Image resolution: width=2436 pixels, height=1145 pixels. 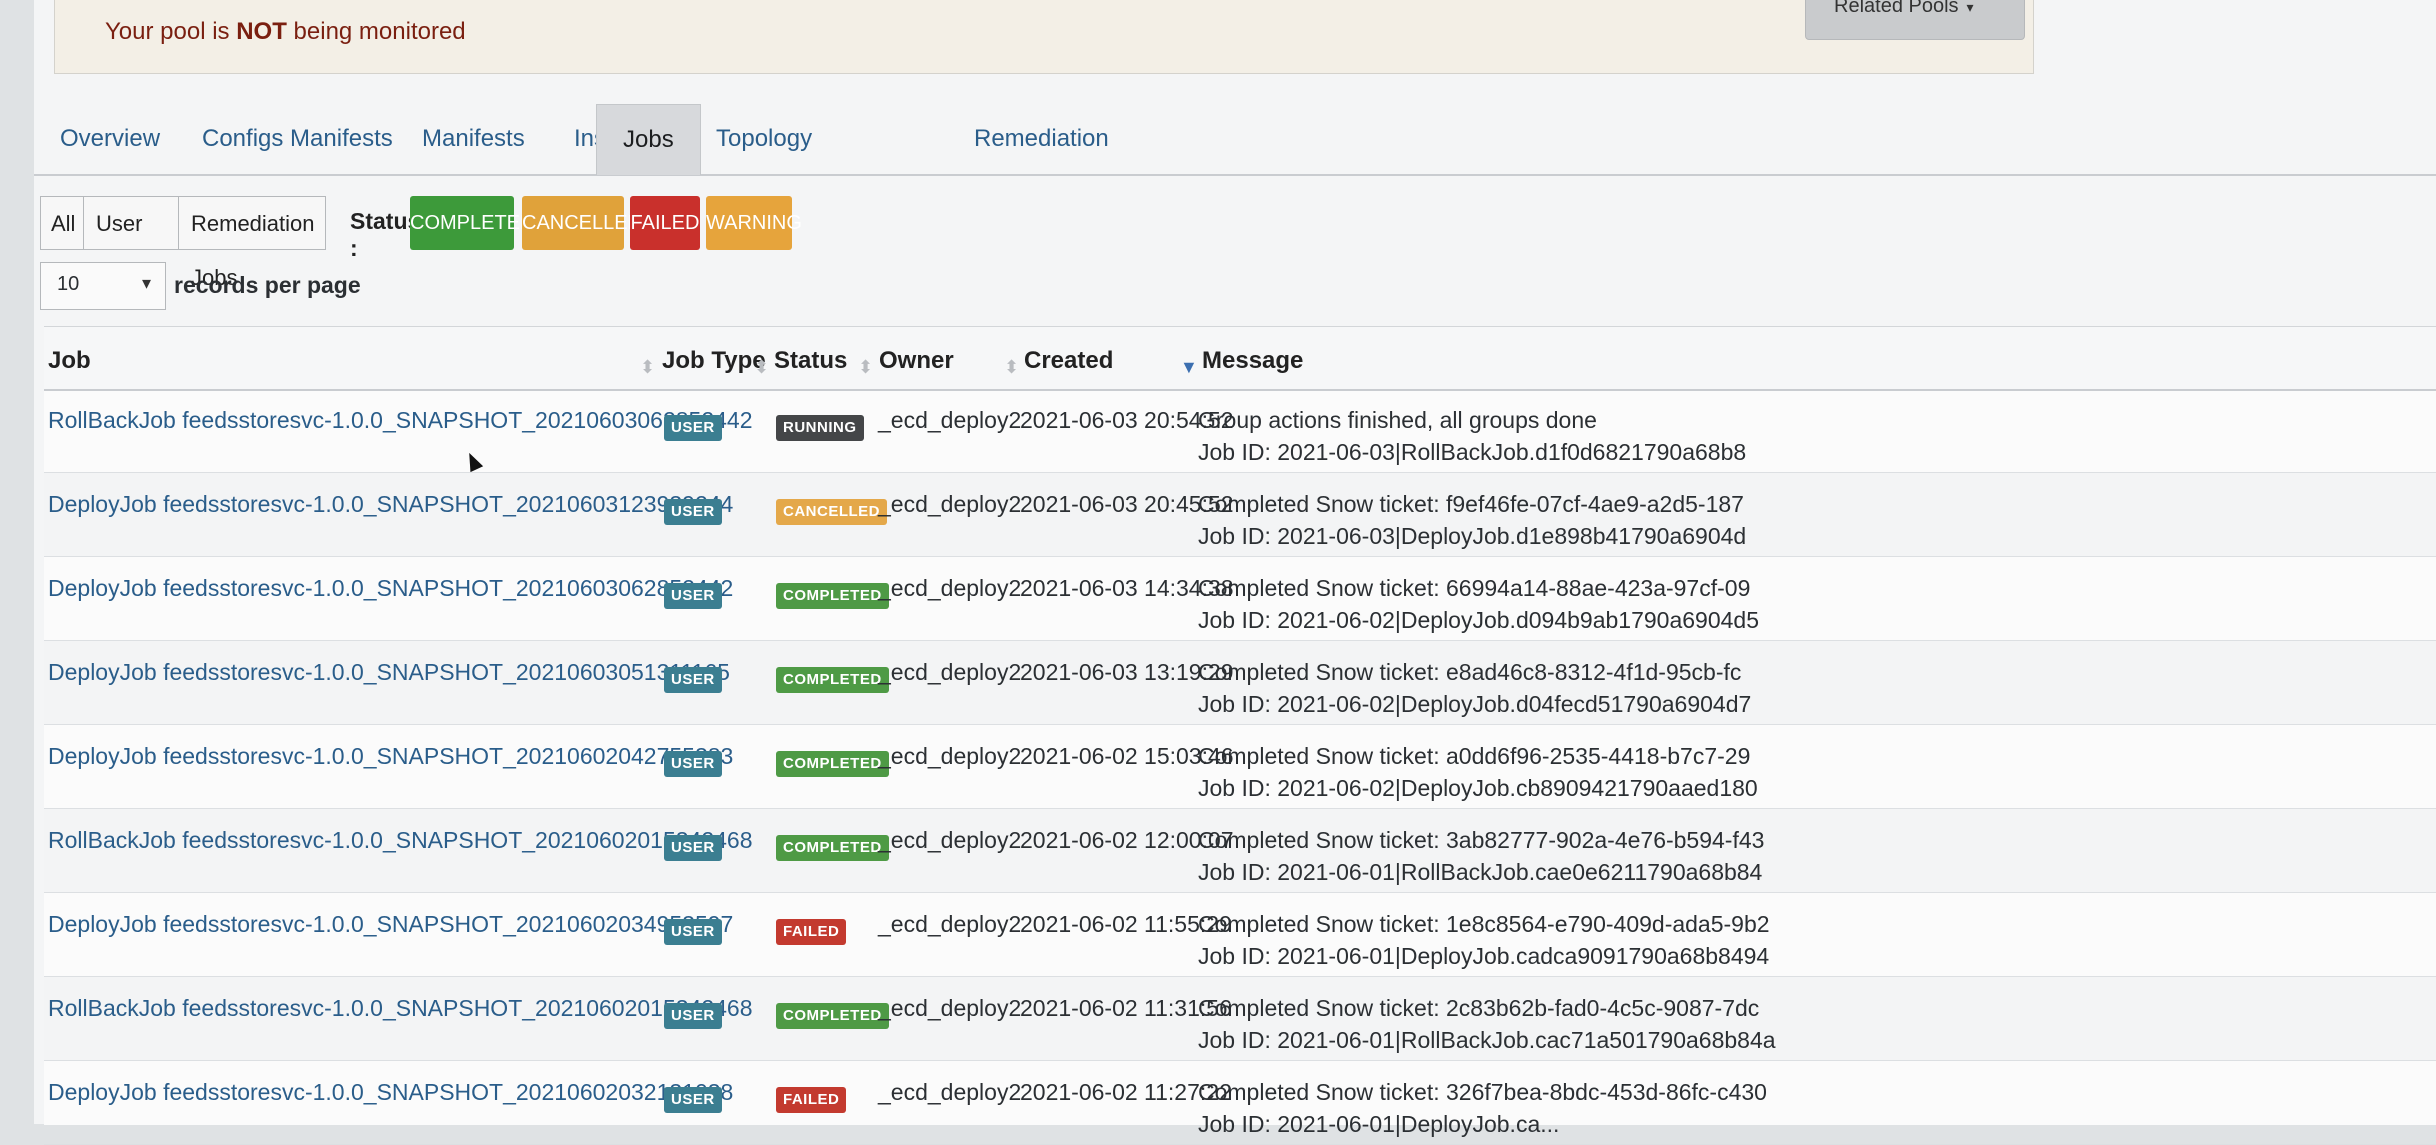 What do you see at coordinates (267, 285) in the screenshot?
I see `page-size-label: records per page` at bounding box center [267, 285].